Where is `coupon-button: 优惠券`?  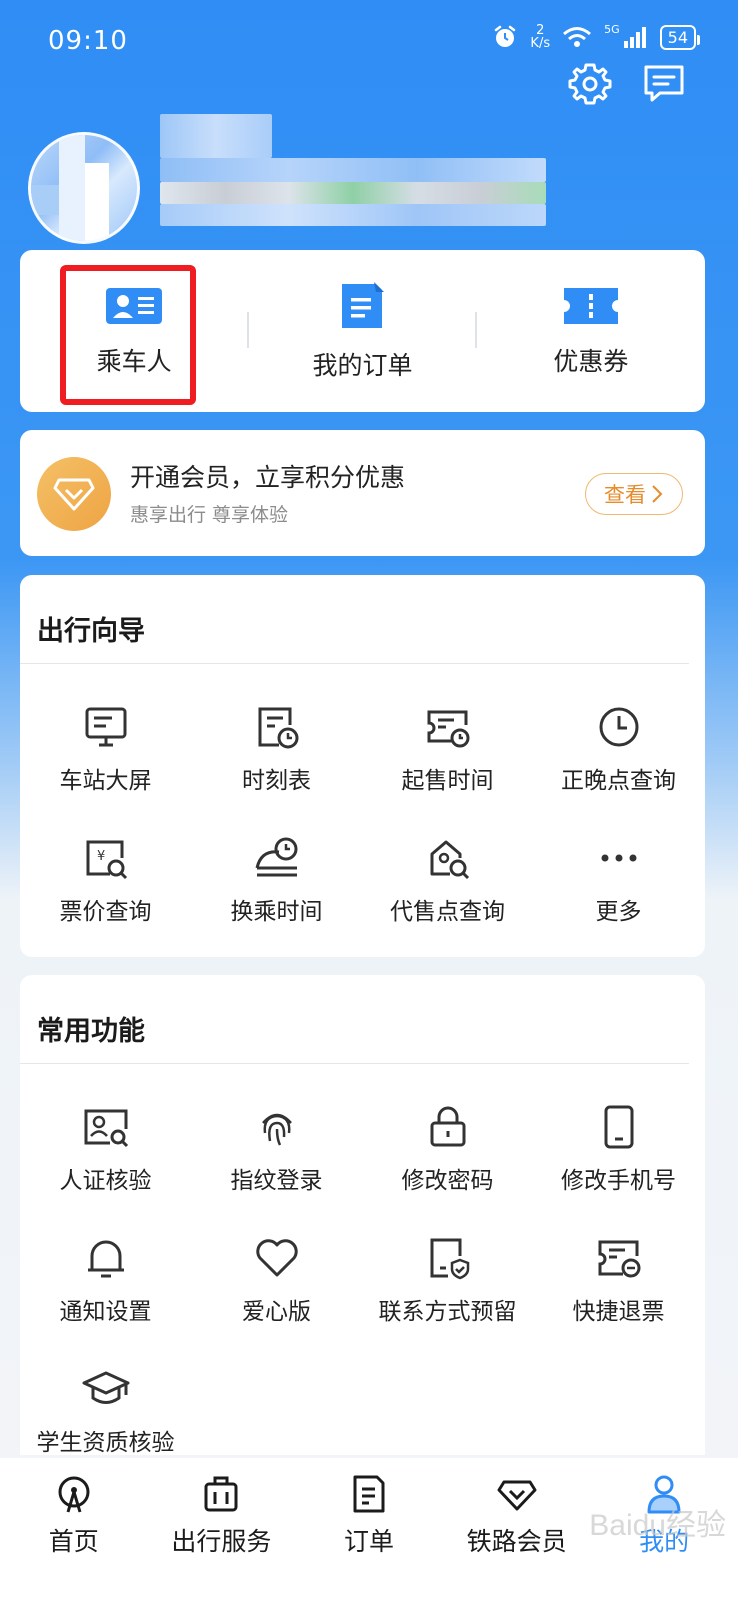 coupon-button: 优惠券 is located at coordinates (591, 331).